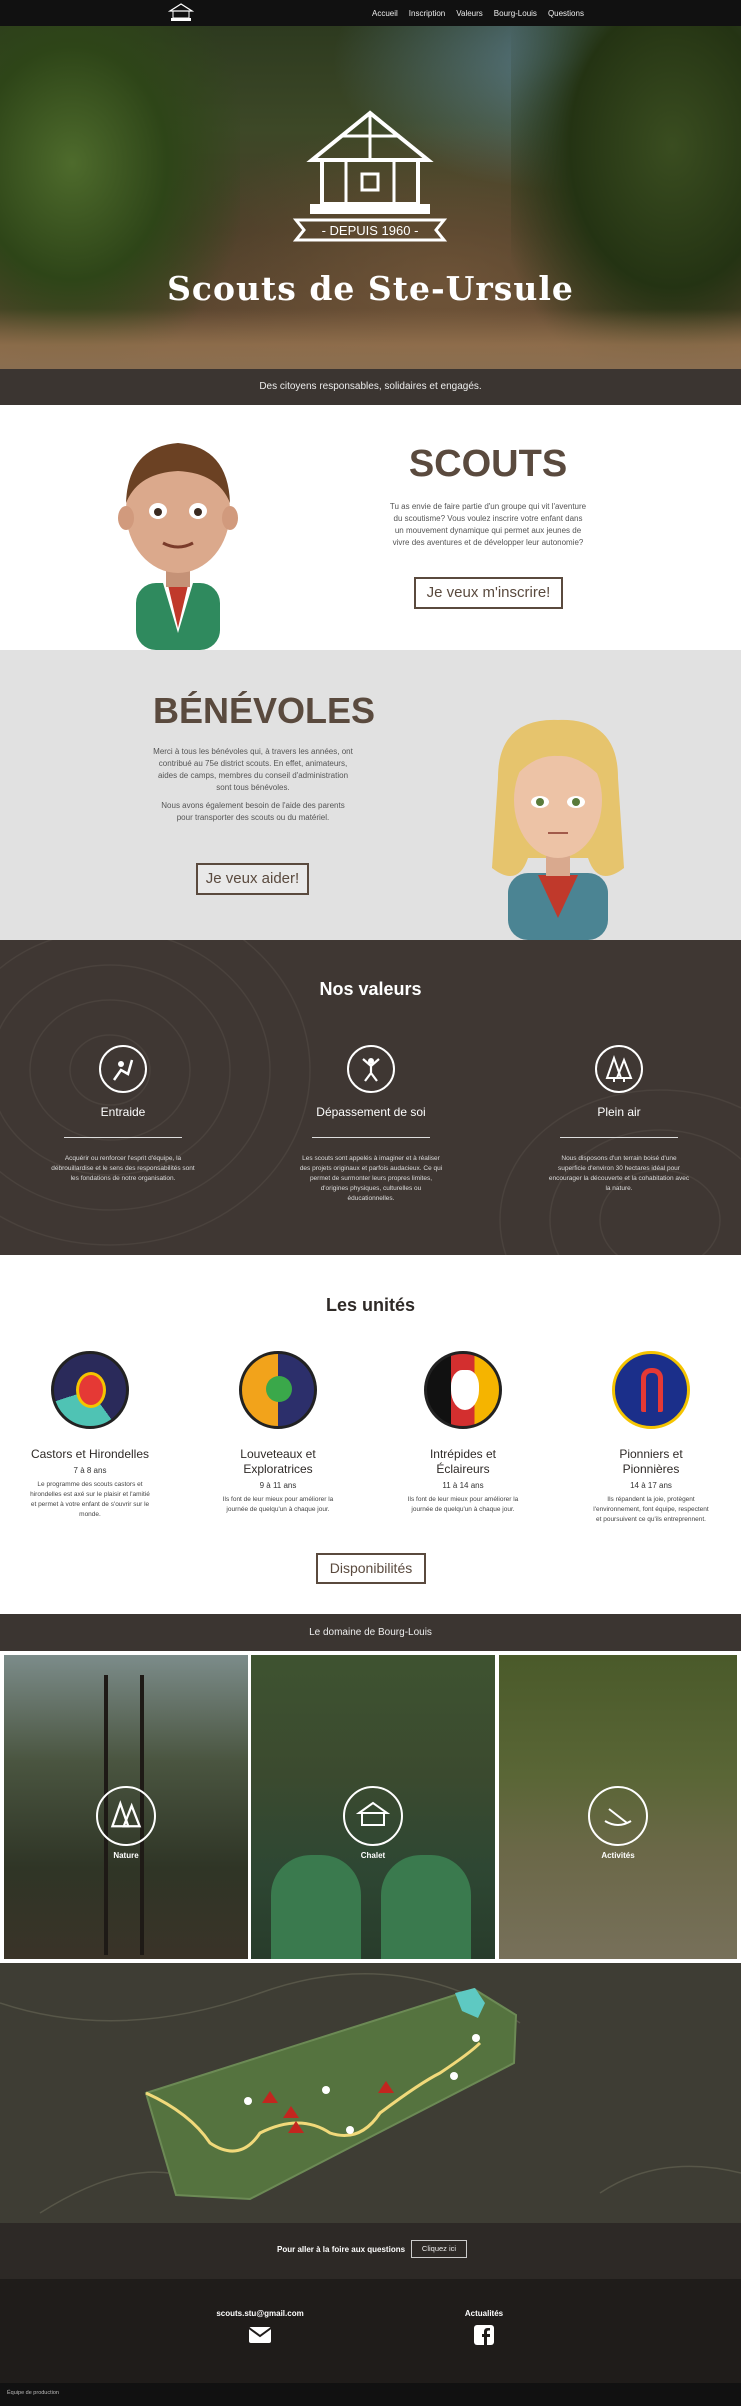  I want to click on chalet-emblem-icon: - DEPUIS 1960 -, so click(370, 176).